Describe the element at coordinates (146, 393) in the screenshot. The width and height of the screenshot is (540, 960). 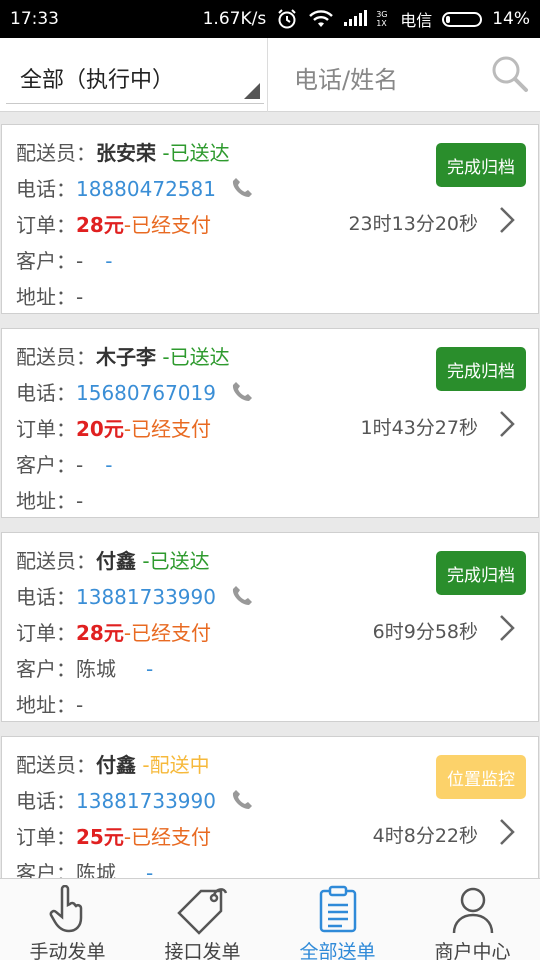
I see `phone-number: 15680767019` at that location.